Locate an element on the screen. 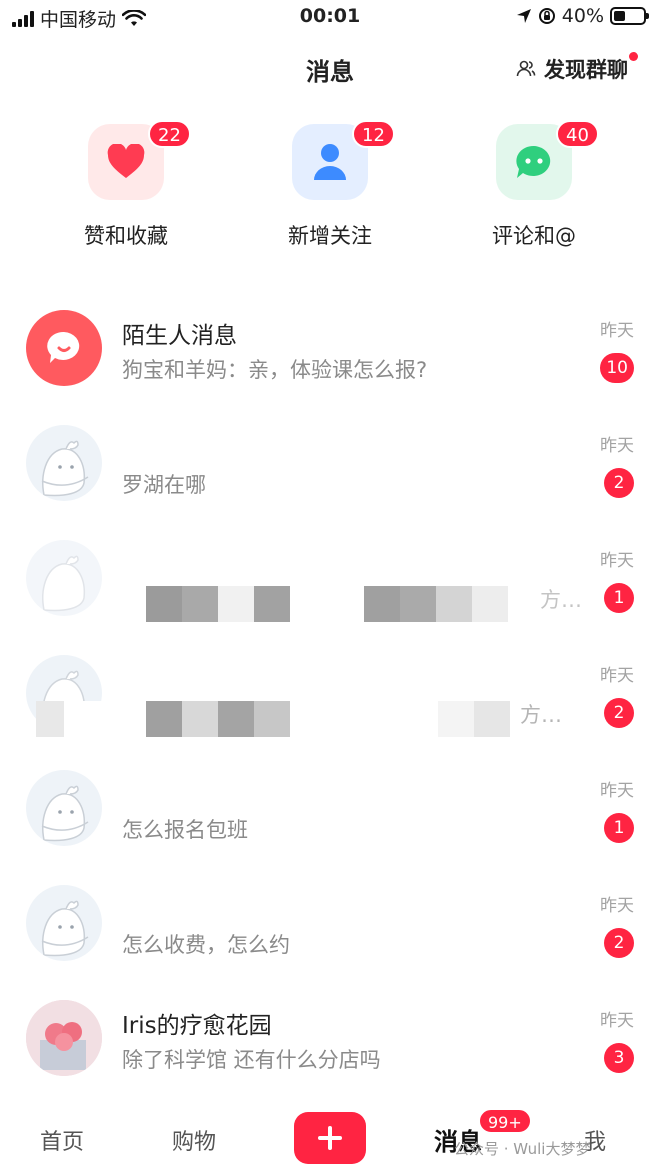  quick-new-followers: 12 新增关注 is located at coordinates (330, 185).